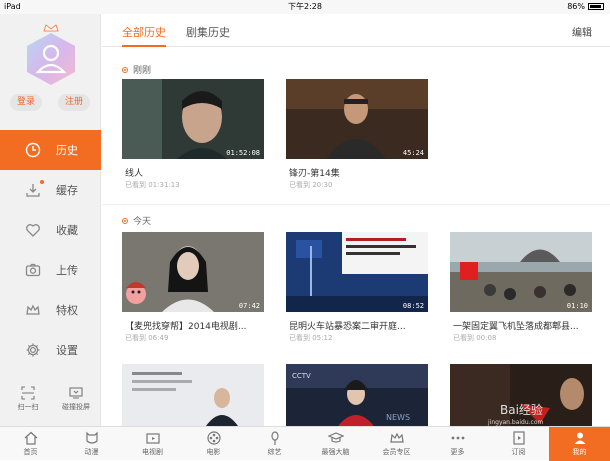 This screenshot has height=461, width=610. Describe the element at coordinates (193, 272) in the screenshot. I see `video-thumbnail: 07:42` at that location.